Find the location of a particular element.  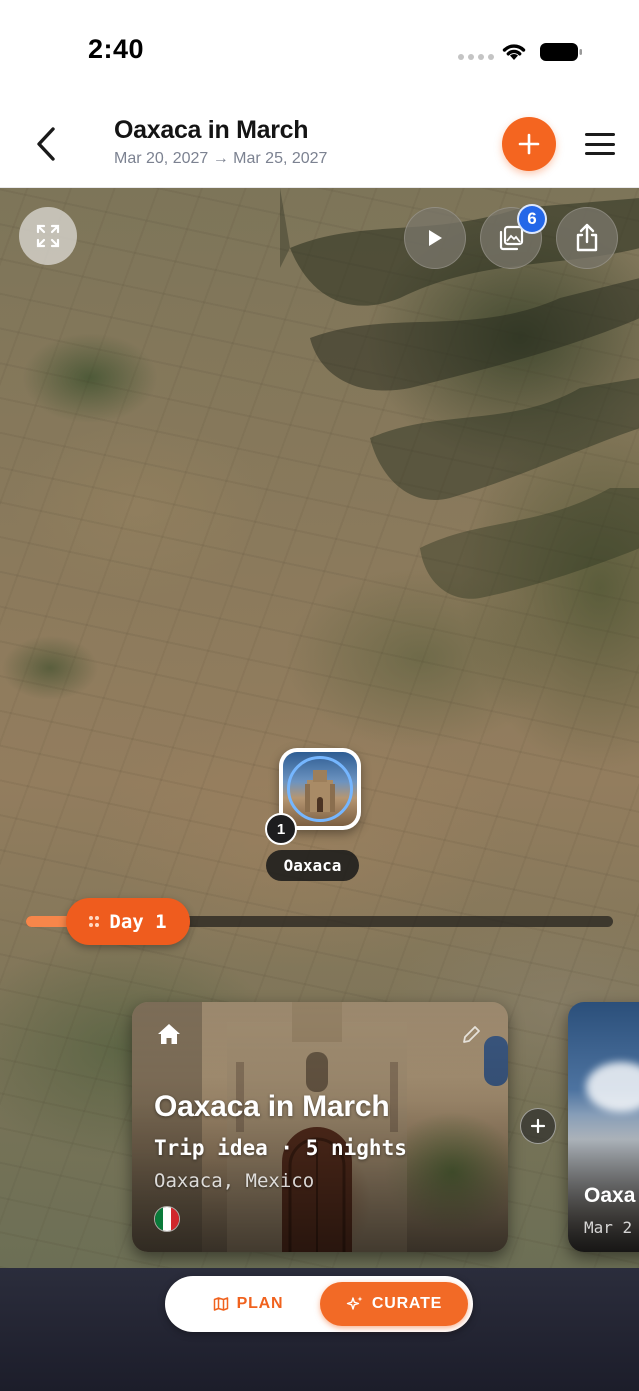

marker-ring is located at coordinates (320, 789).